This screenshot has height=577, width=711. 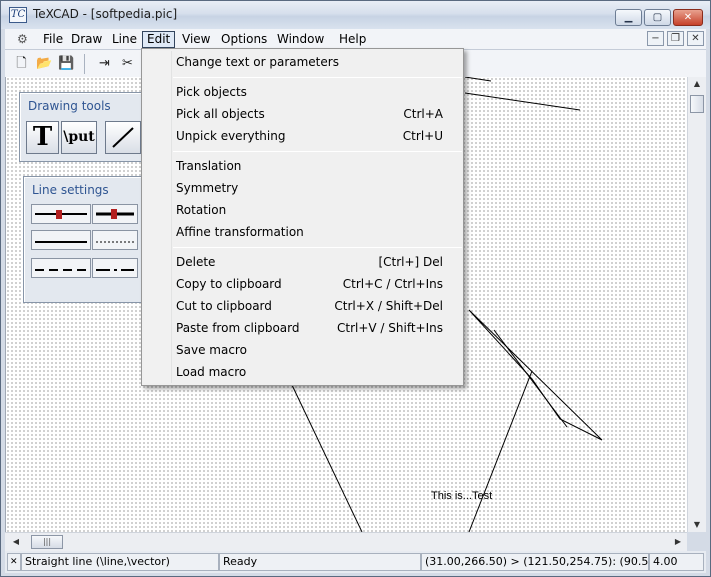 I want to click on save-icon: 💾, so click(x=66, y=63).